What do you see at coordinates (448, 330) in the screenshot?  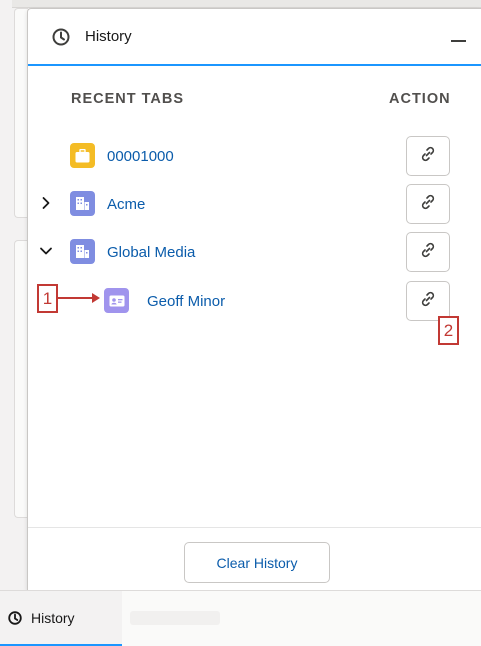 I see `callout-badge: 2` at bounding box center [448, 330].